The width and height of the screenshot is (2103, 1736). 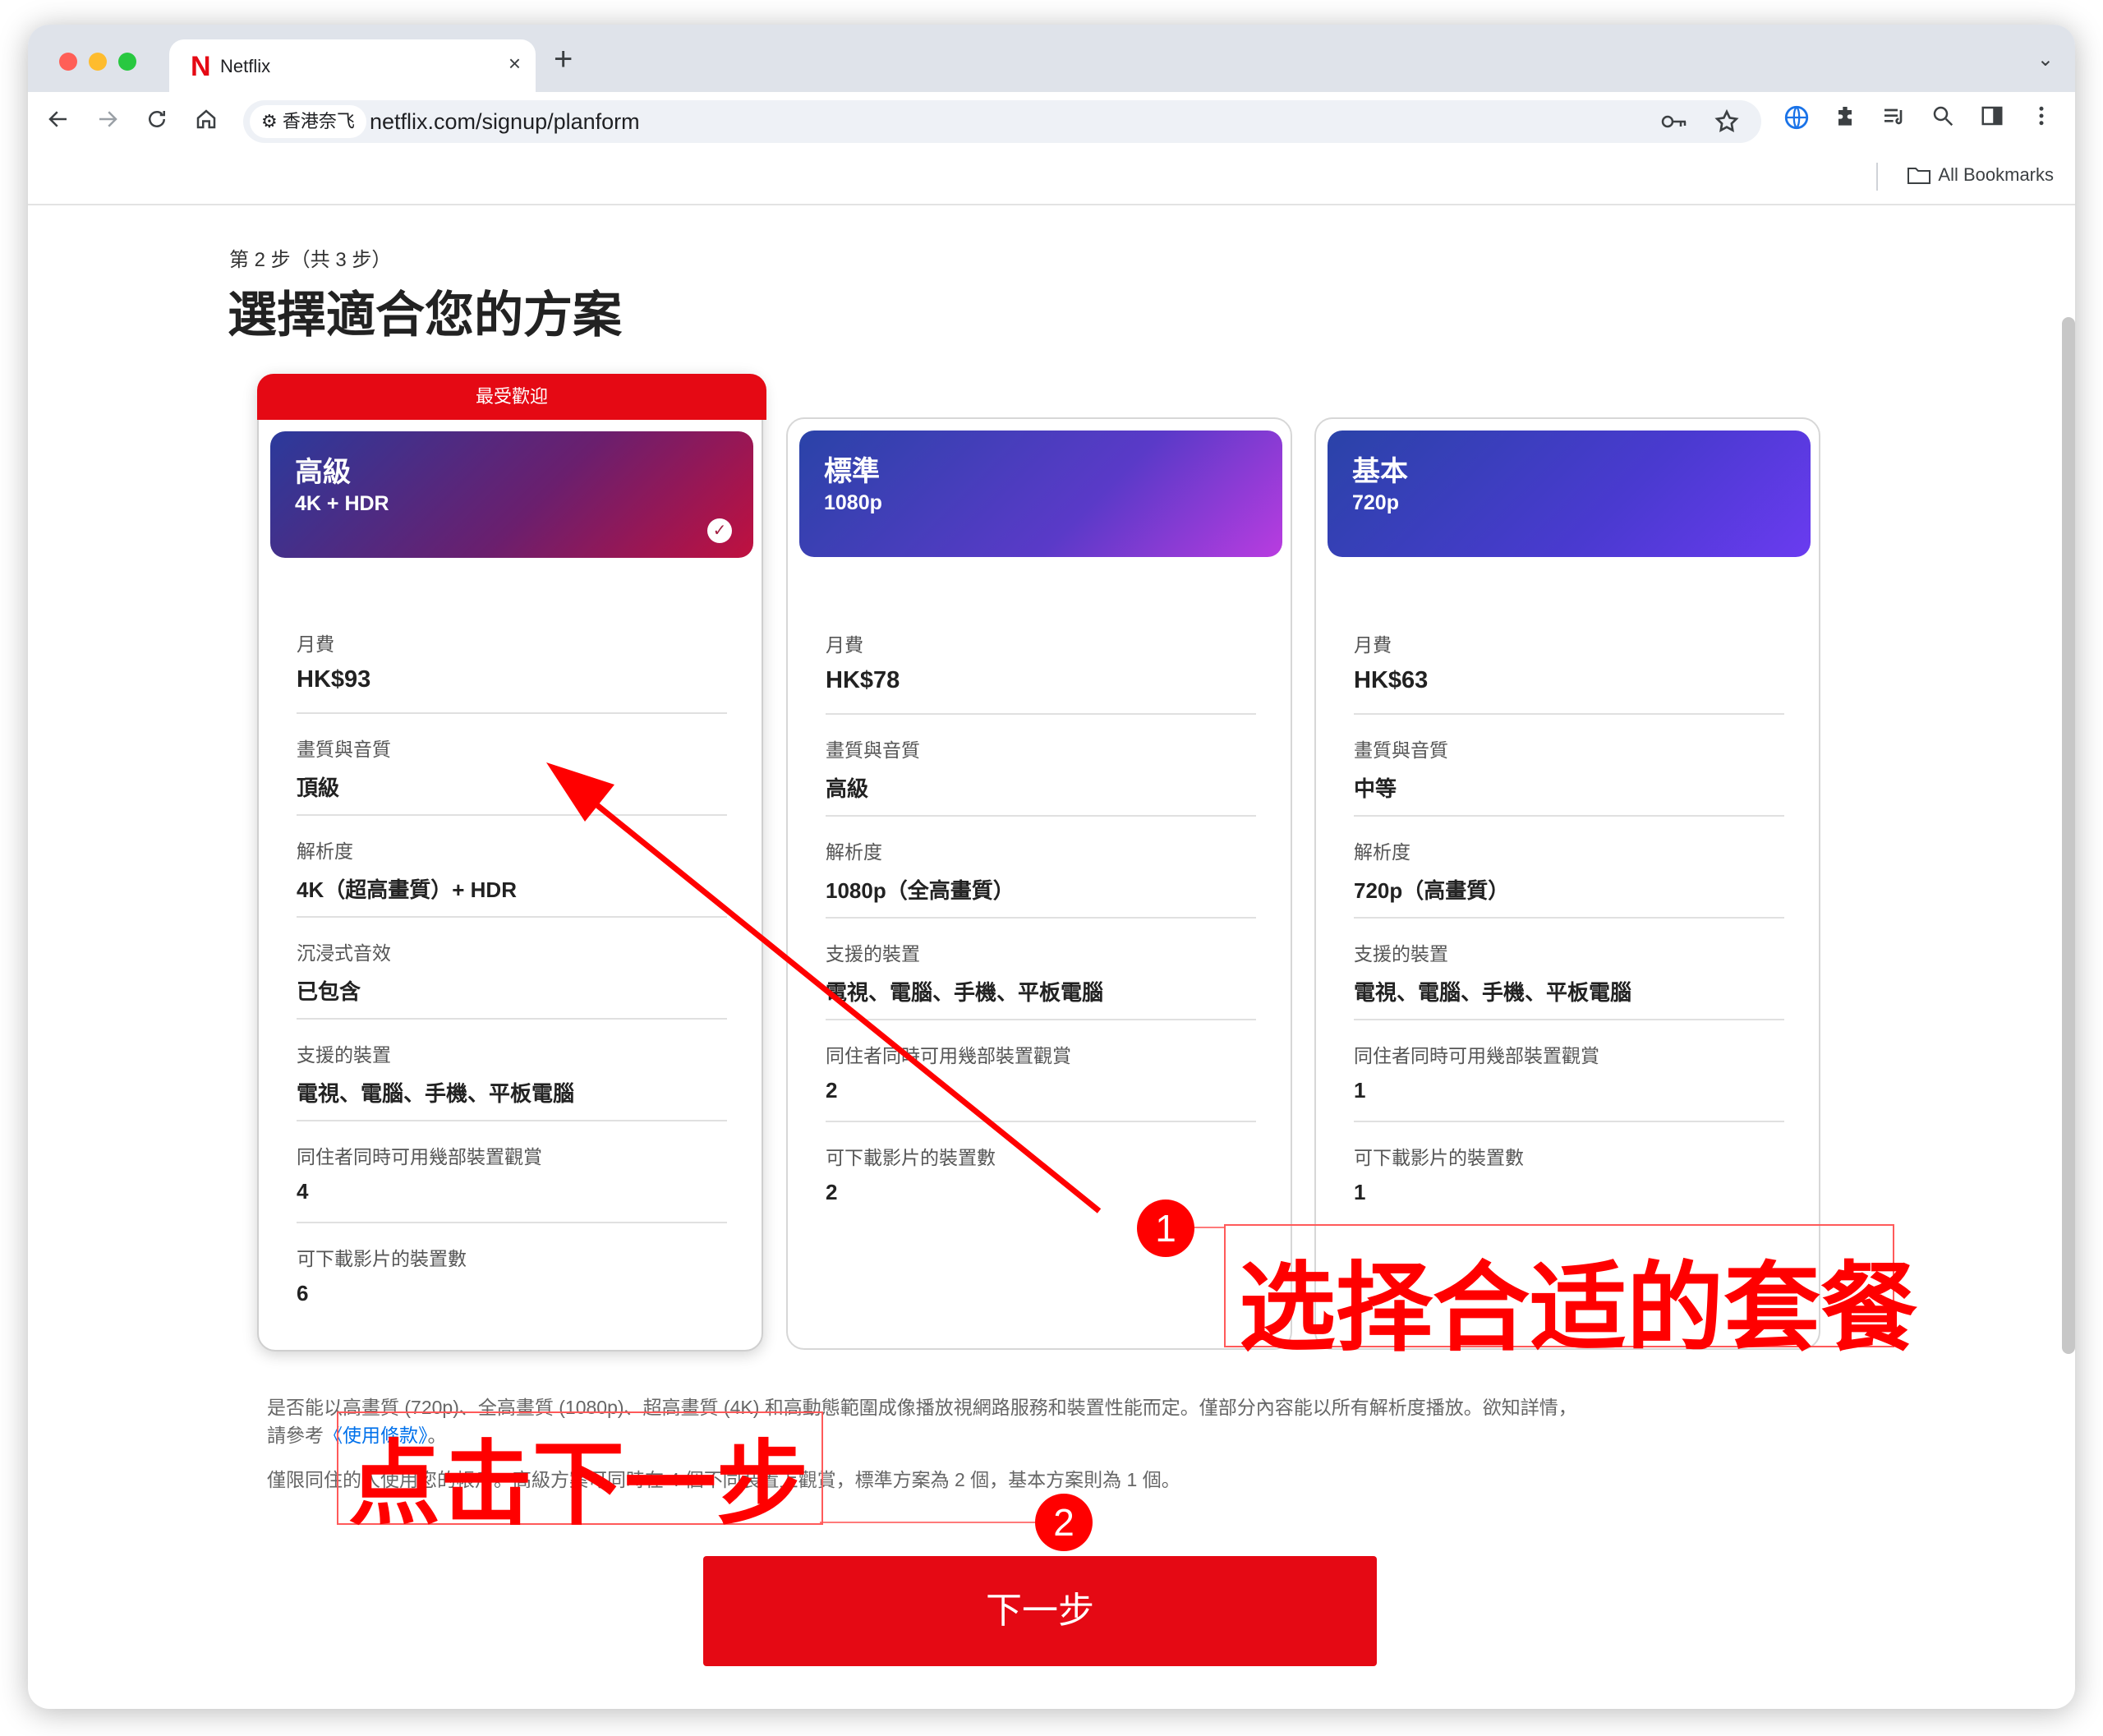 I want to click on annotation-arrow-line, so click(x=842, y=1003).